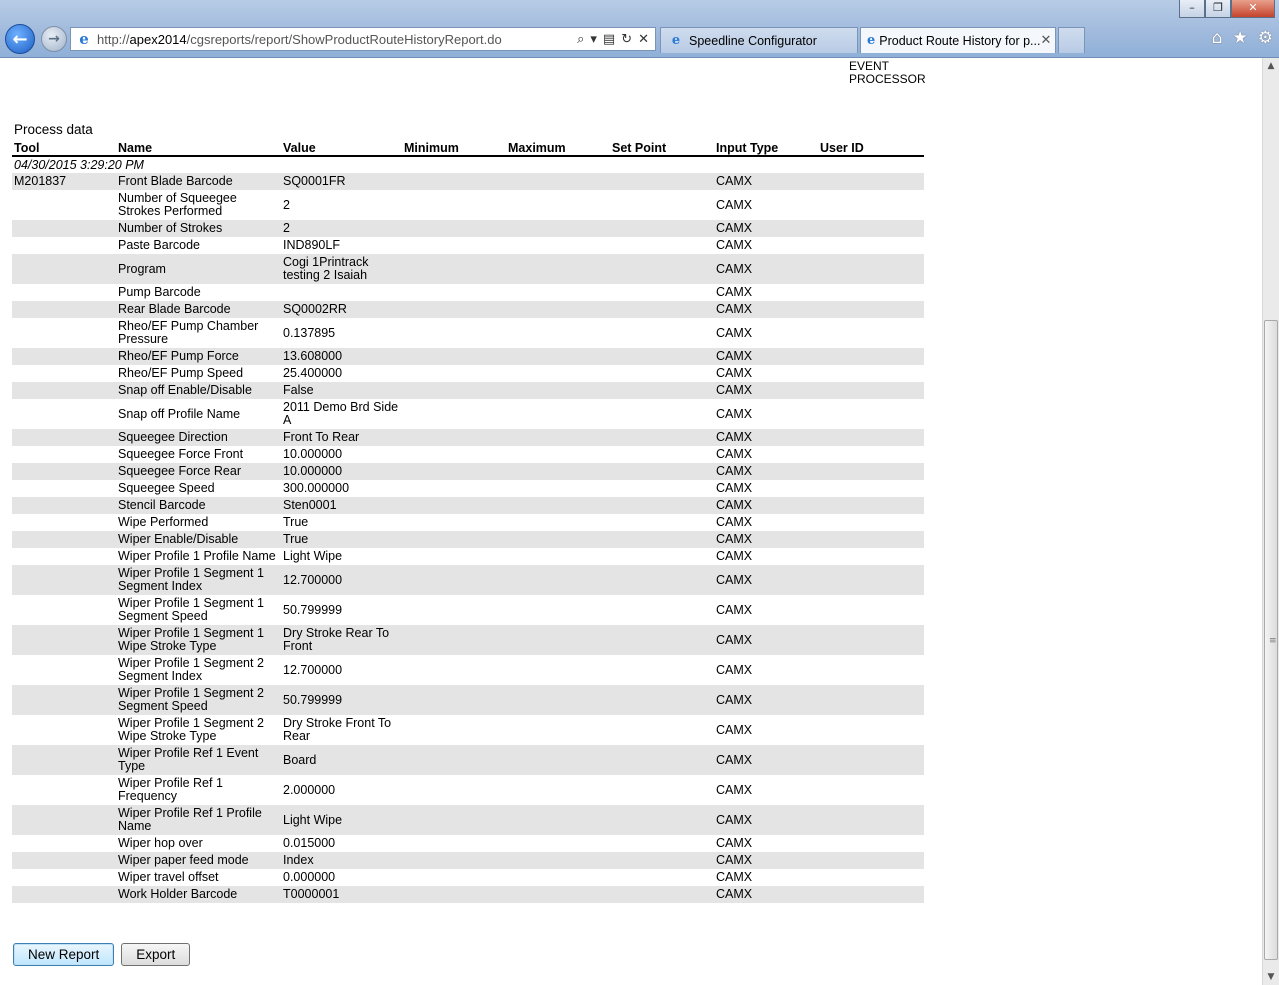 This screenshot has height=985, width=1279. What do you see at coordinates (198, 454) in the screenshot?
I see `name-cell: Squeegee Force Front` at bounding box center [198, 454].